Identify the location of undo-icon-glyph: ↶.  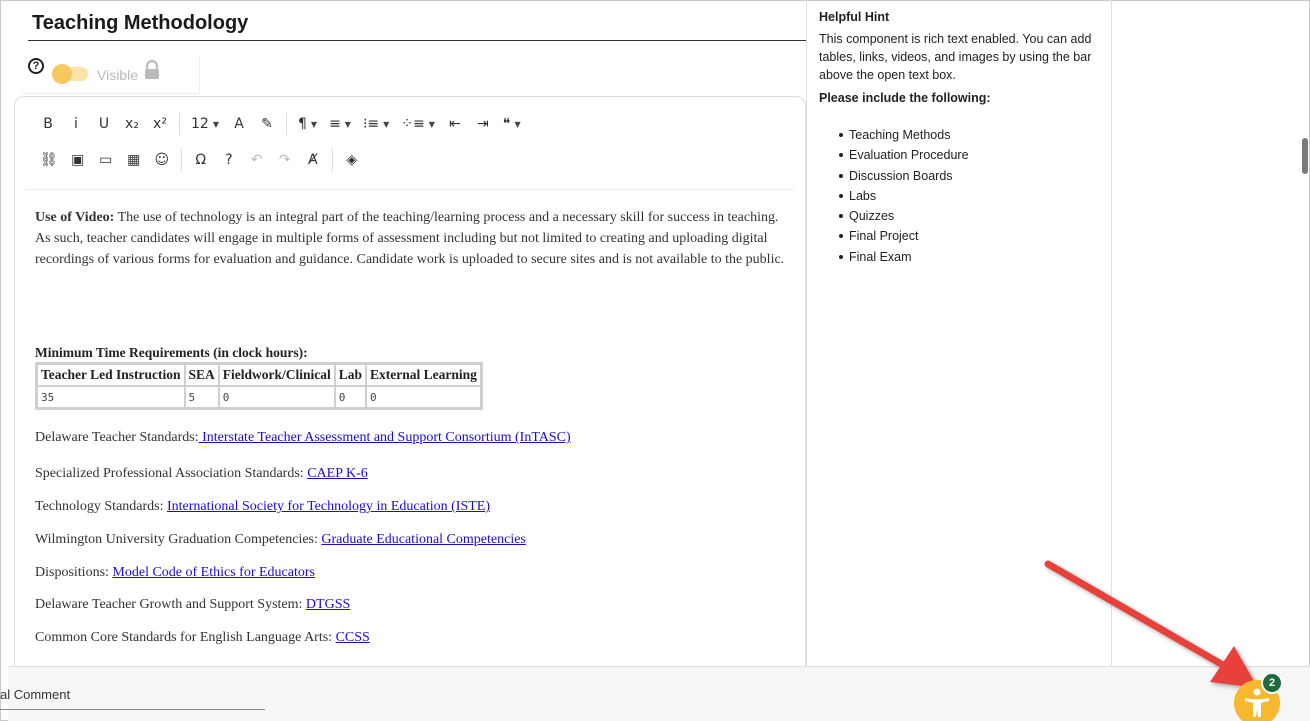
(256, 160).